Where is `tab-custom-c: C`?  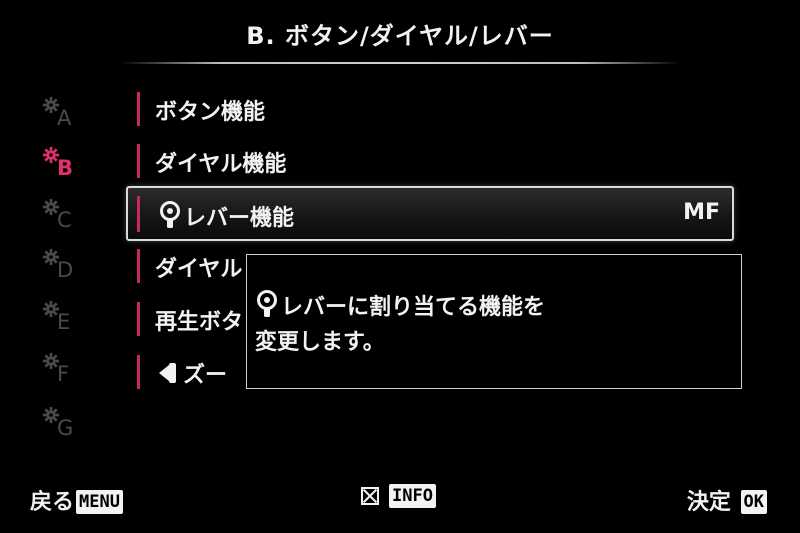
tab-custom-c: C is located at coordinates (67, 218).